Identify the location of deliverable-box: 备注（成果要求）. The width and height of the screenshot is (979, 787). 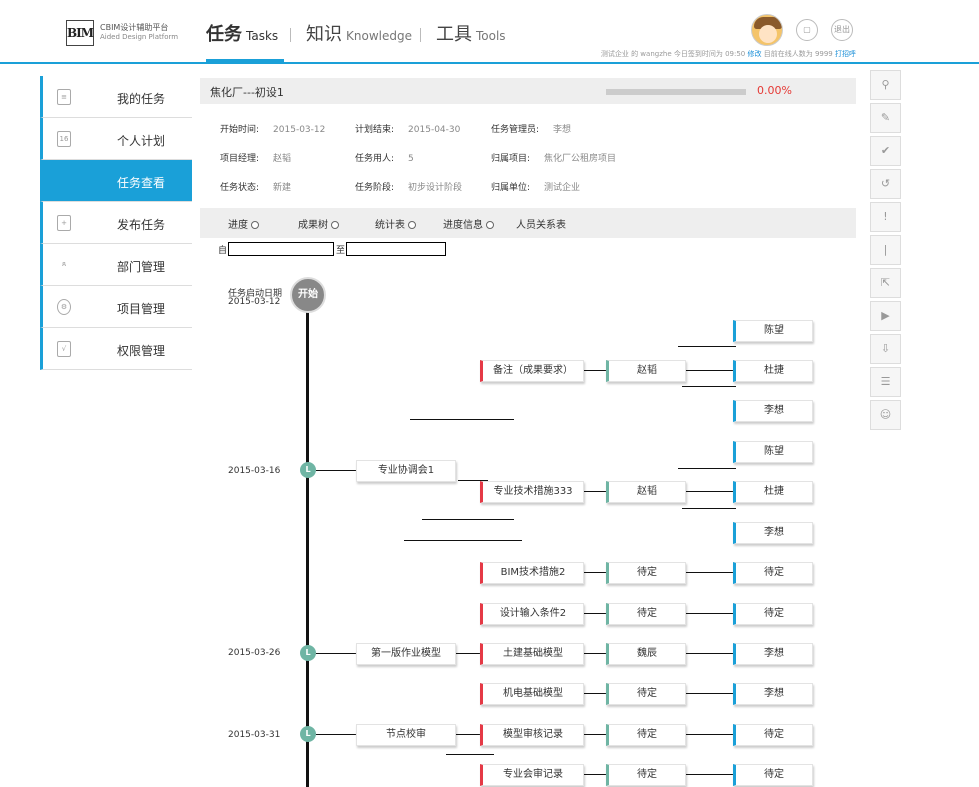
(532, 371).